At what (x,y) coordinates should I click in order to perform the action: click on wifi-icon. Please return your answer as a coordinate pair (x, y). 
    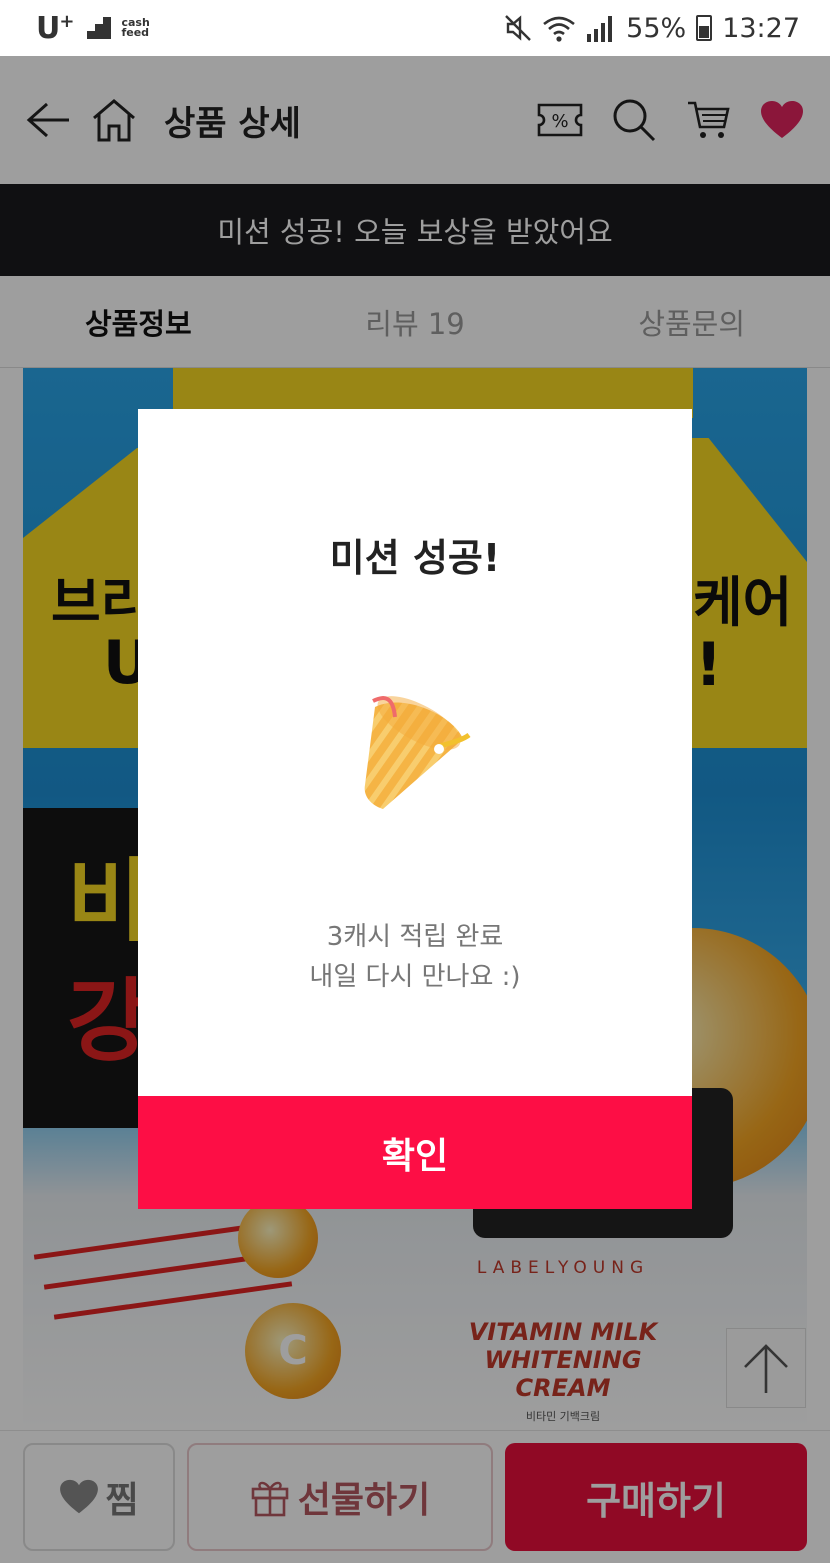
    Looking at the image, I should click on (559, 29).